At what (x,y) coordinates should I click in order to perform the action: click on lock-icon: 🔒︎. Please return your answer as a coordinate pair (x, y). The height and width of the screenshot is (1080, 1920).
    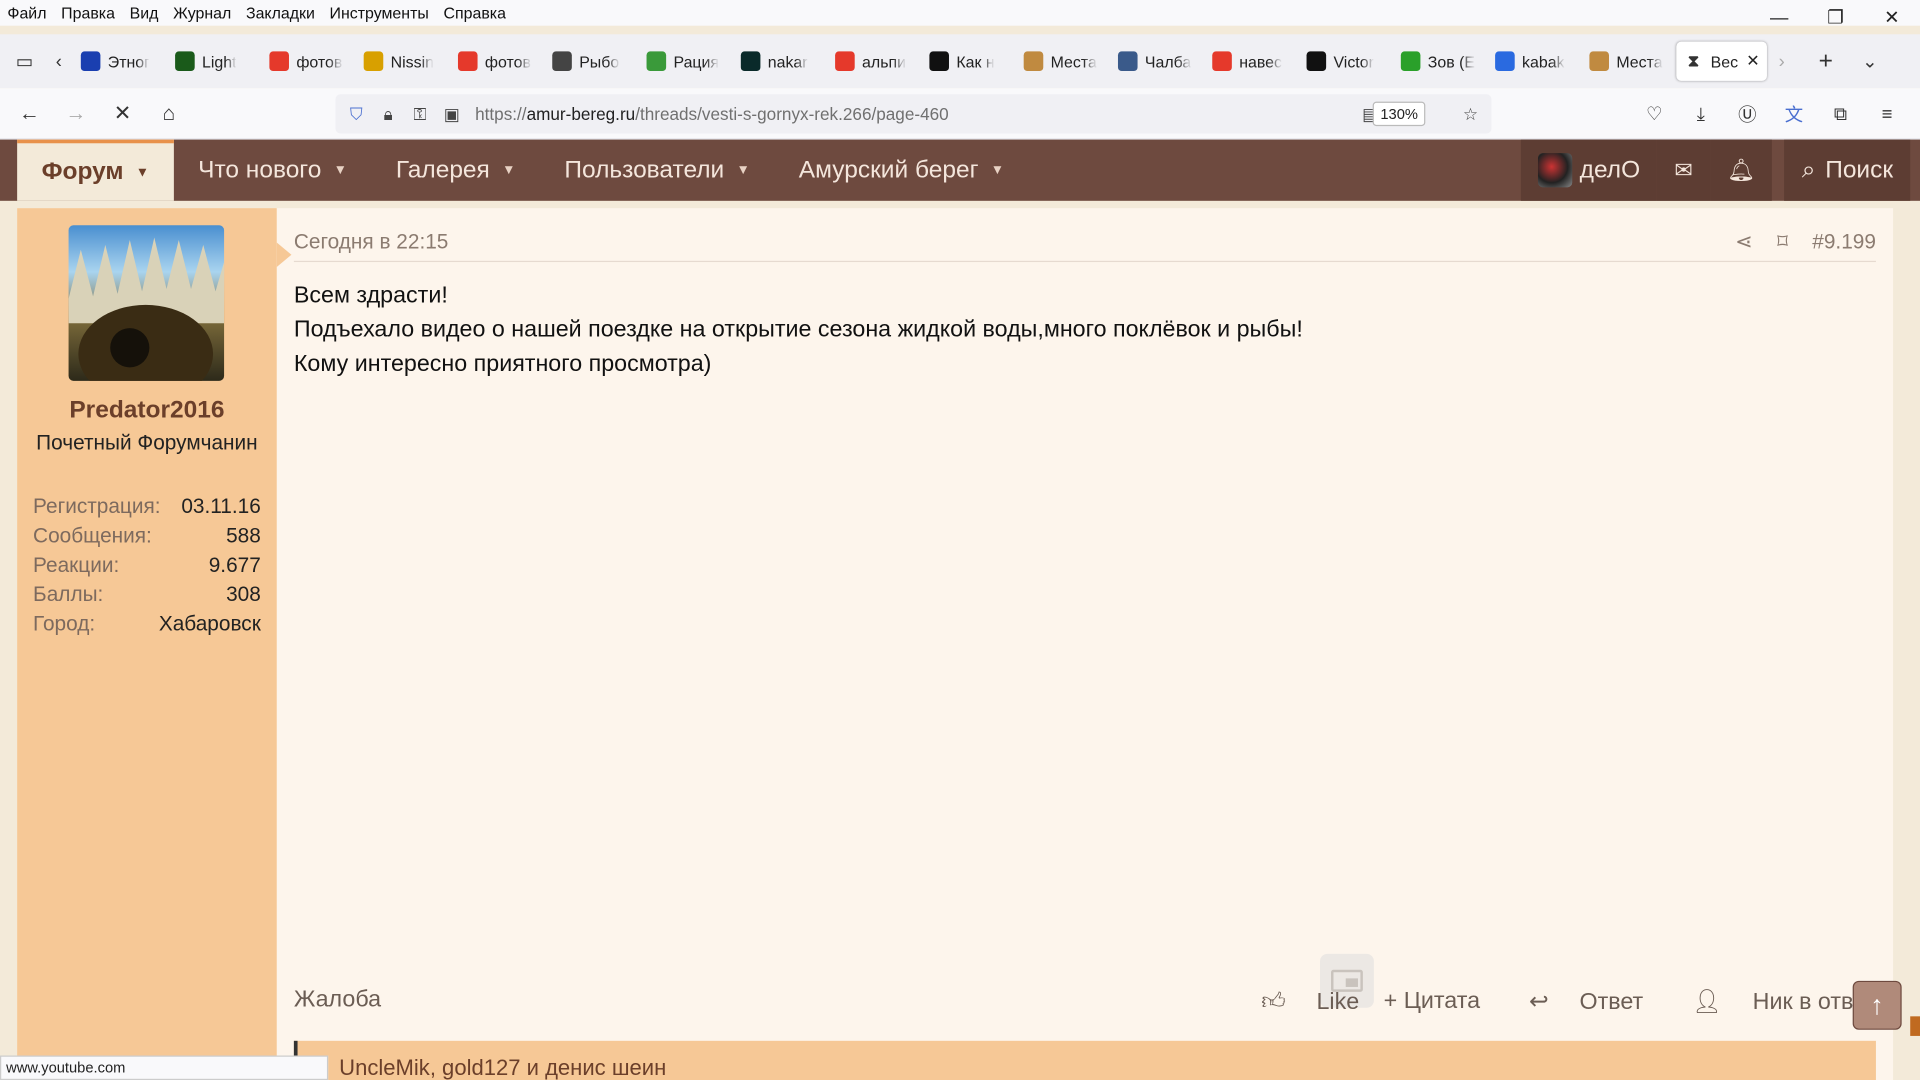
    Looking at the image, I should click on (388, 113).